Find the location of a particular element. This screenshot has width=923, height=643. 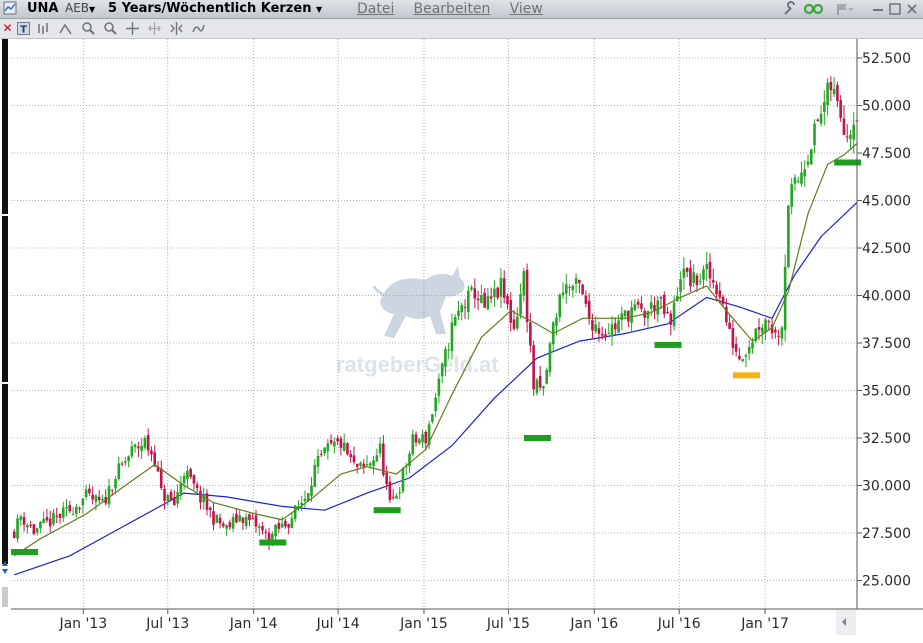

symbol-label: UNA is located at coordinates (43, 8).